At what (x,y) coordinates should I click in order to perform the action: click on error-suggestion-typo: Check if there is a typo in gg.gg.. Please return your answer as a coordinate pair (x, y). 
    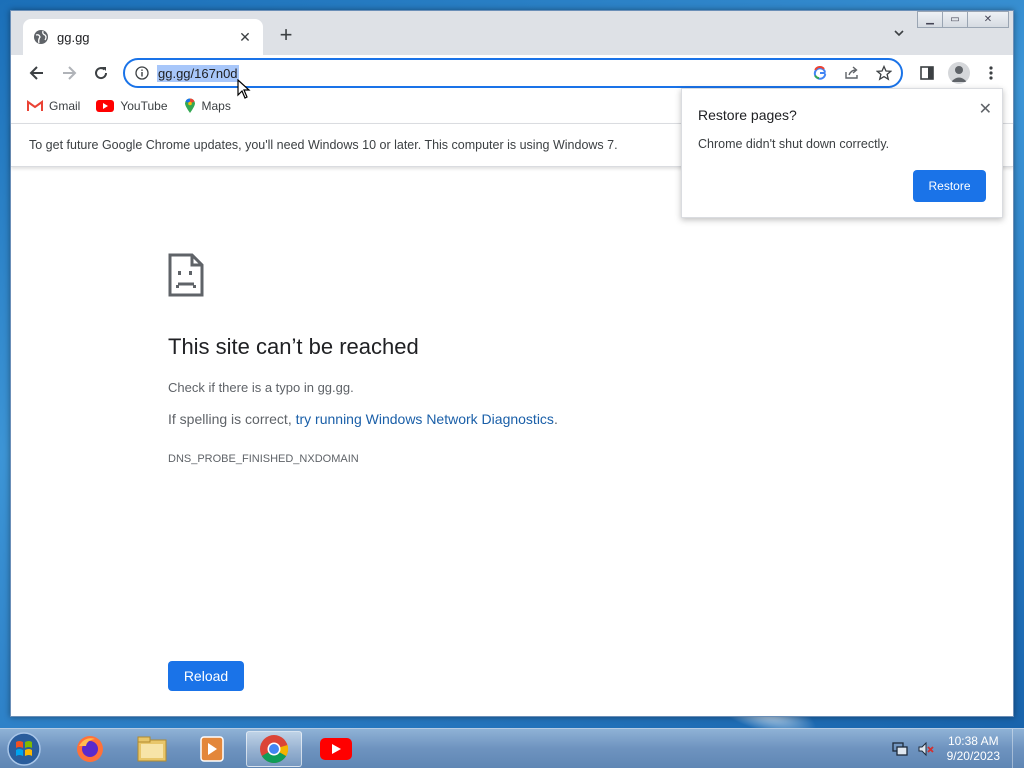
    Looking at the image, I should click on (261, 387).